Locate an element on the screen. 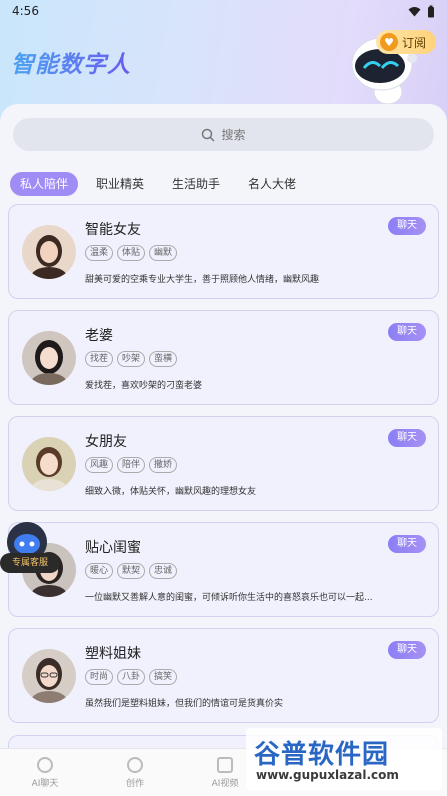 The width and height of the screenshot is (447, 796). nav-label: AI聊天 is located at coordinates (45, 783).